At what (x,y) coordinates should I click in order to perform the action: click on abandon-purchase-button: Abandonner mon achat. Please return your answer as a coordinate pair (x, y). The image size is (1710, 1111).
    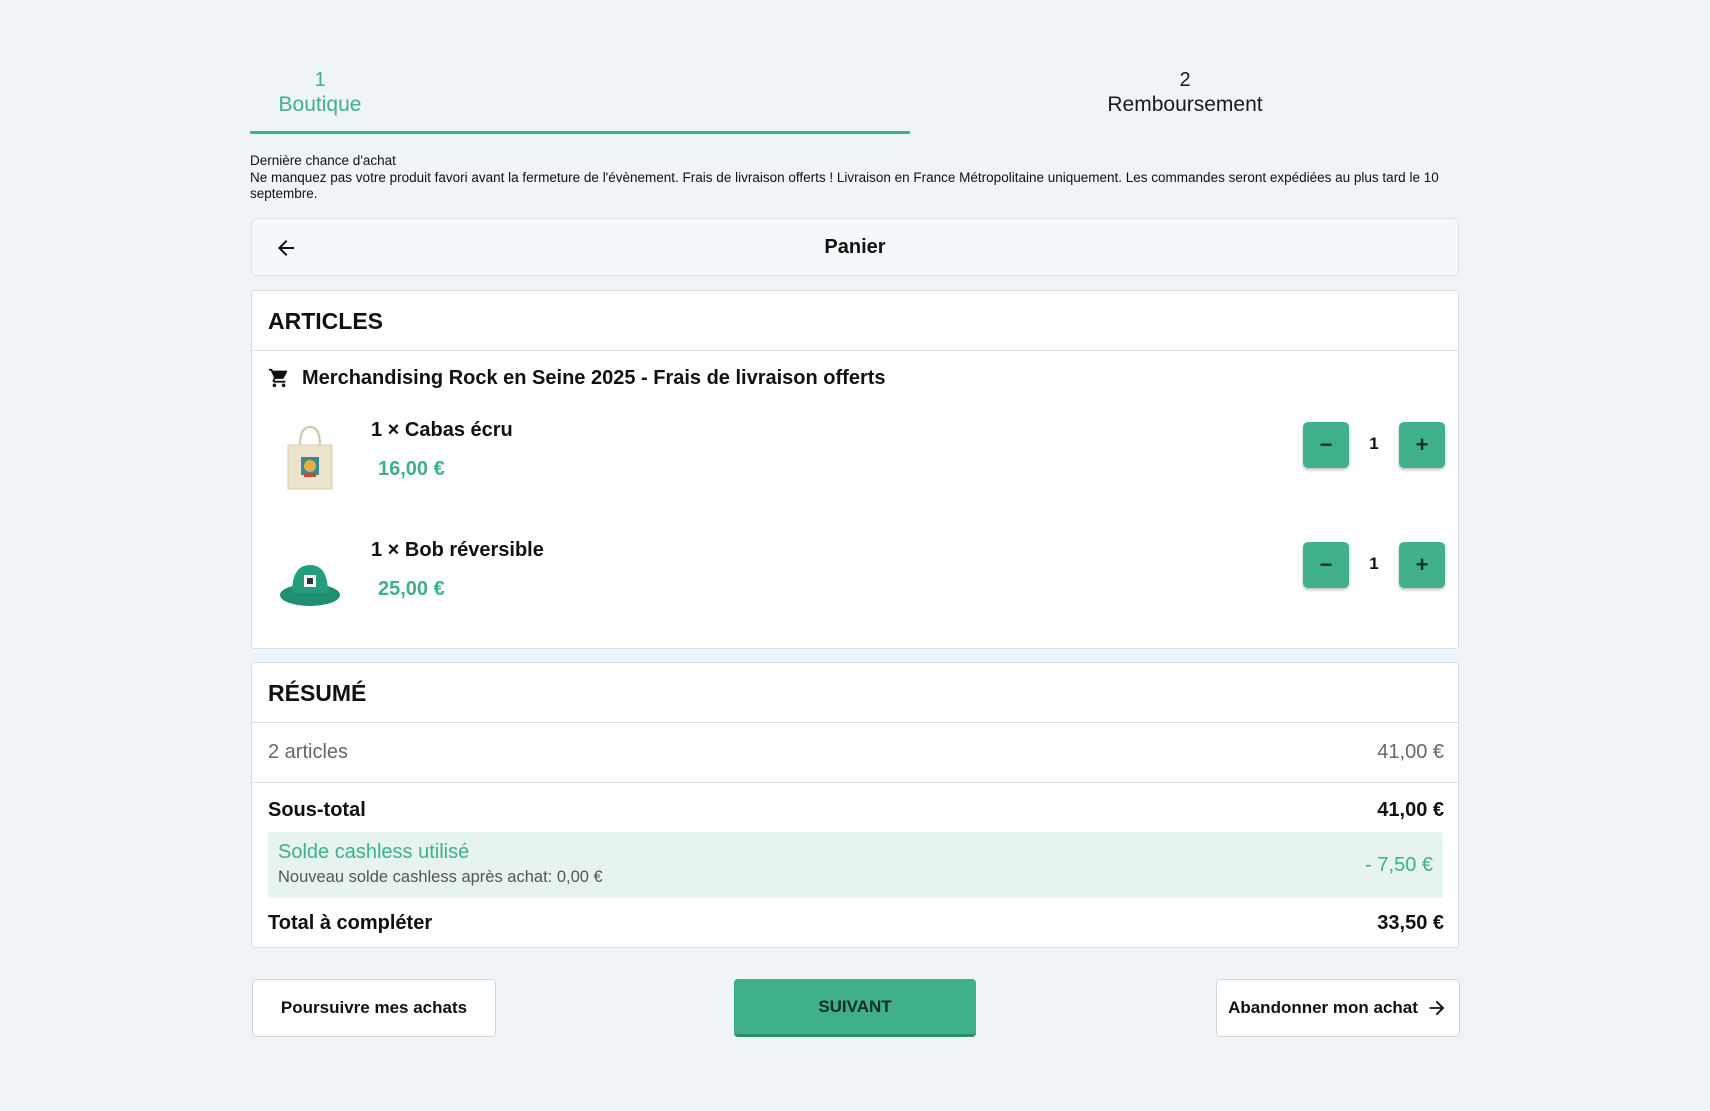
    Looking at the image, I should click on (1338, 1008).